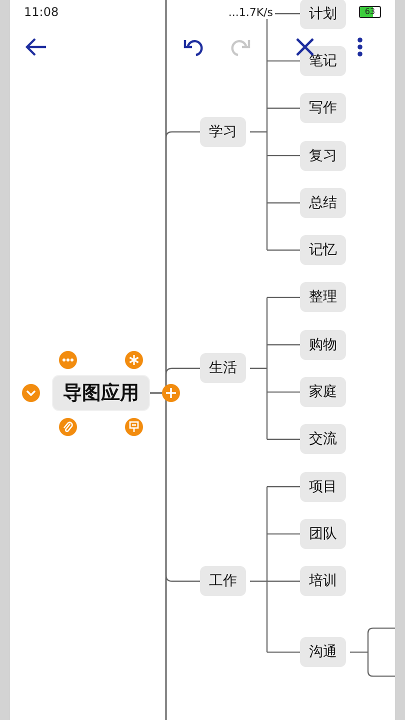  I want to click on undo-icon, so click(193, 47).